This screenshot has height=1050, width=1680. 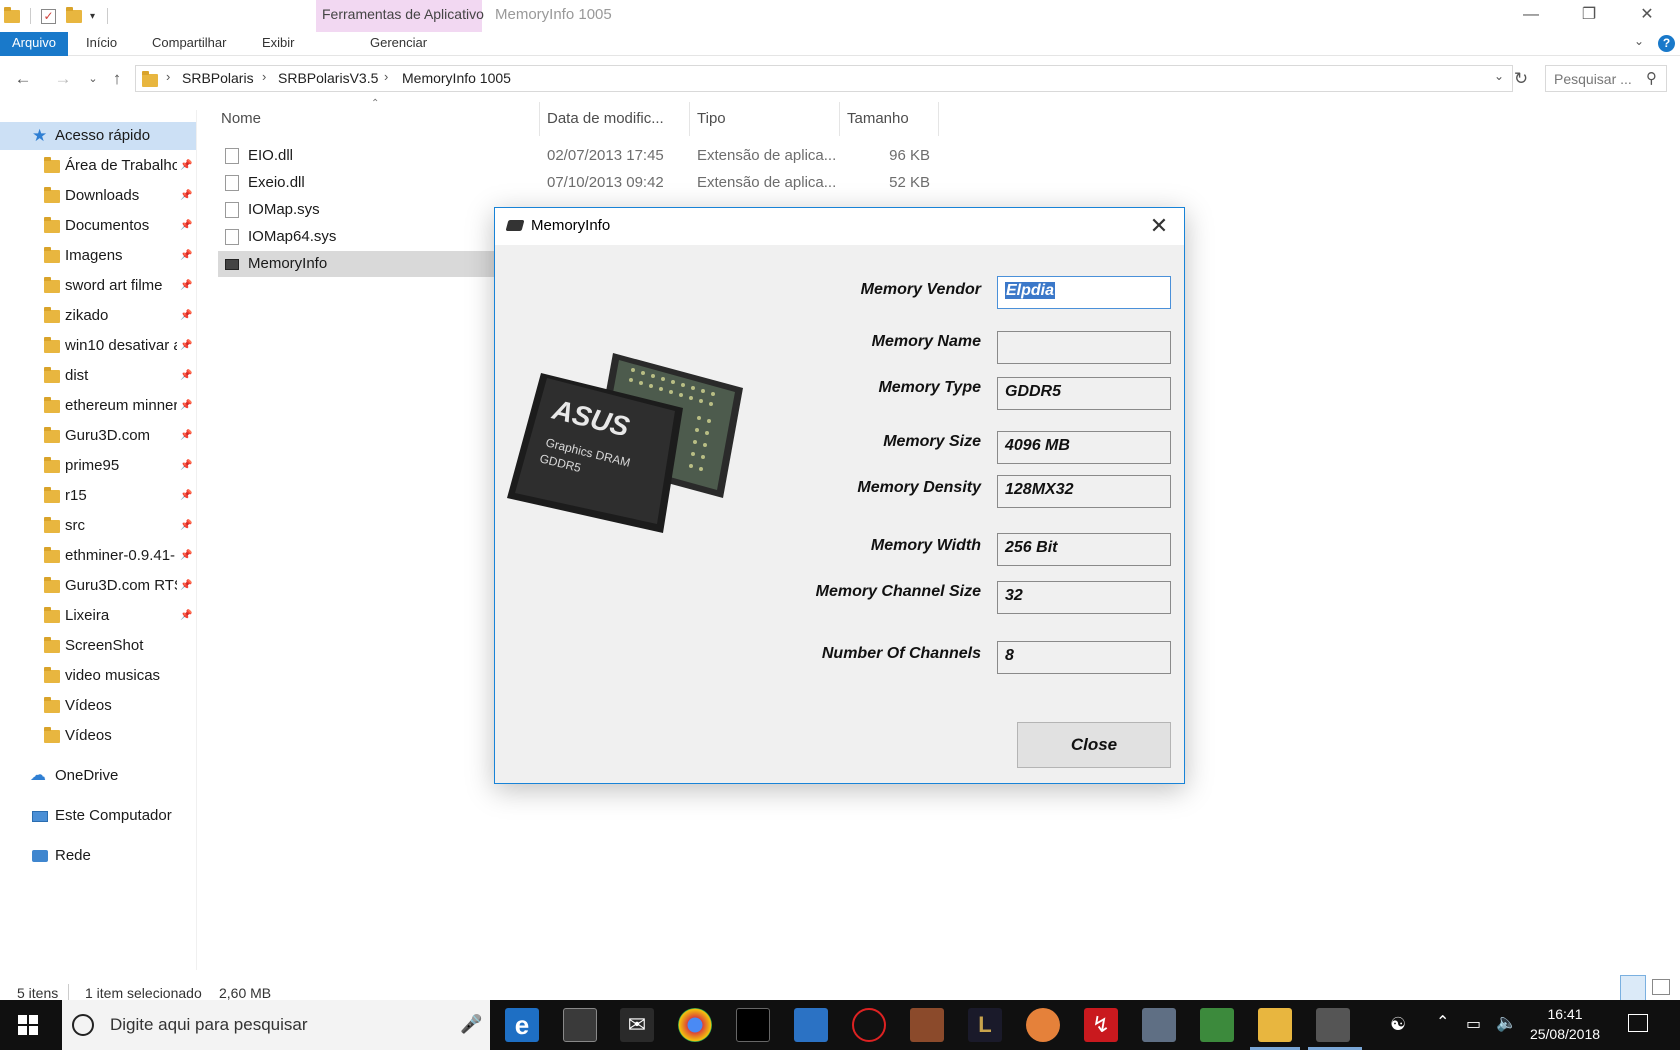 I want to click on nav-item: sword art filme 📌, so click(x=98, y=286).